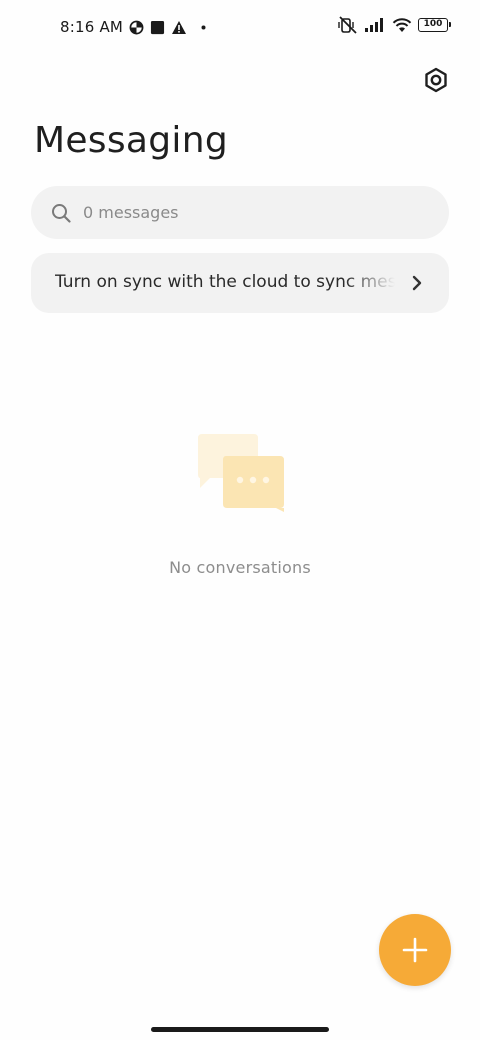 The image size is (480, 1040). I want to click on home-indicator, so click(240, 1029).